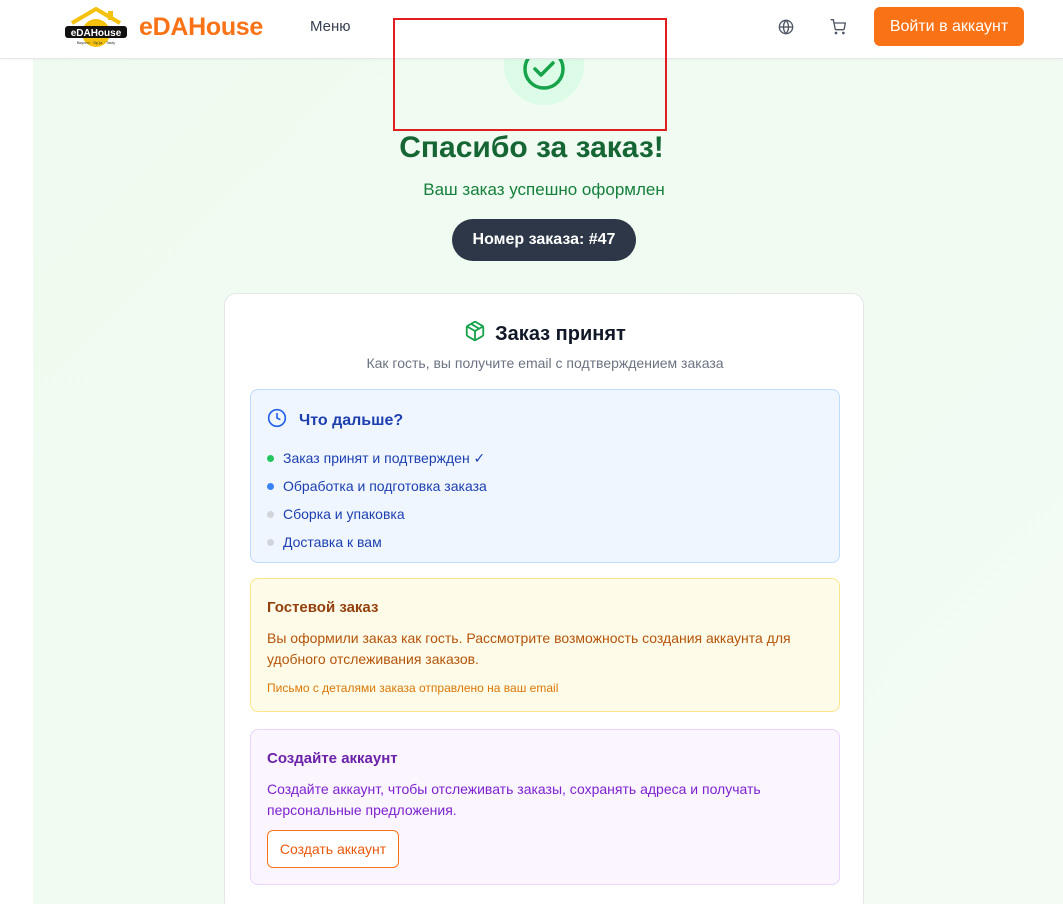 This screenshot has height=904, width=1063. What do you see at coordinates (201, 27) in the screenshot?
I see `brand-name: eDAHouse` at bounding box center [201, 27].